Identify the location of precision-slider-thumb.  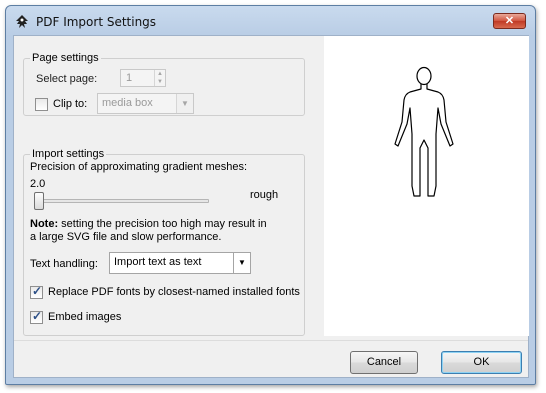
(39, 201).